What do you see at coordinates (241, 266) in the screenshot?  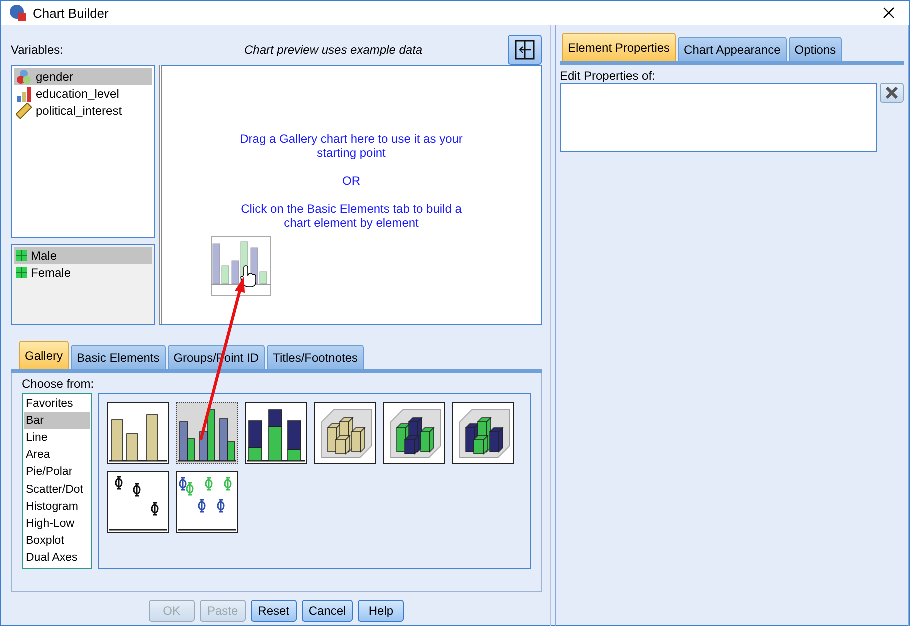 I see `dragged-chart-drawing` at bounding box center [241, 266].